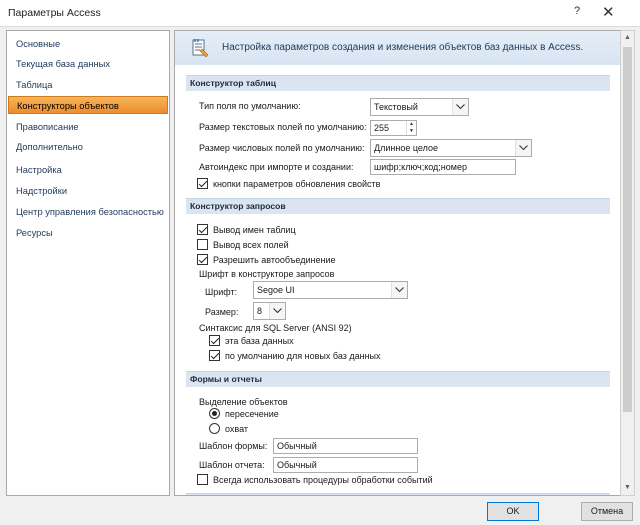  I want to click on selection-behavior-label: Выделение объектов, so click(243, 402).